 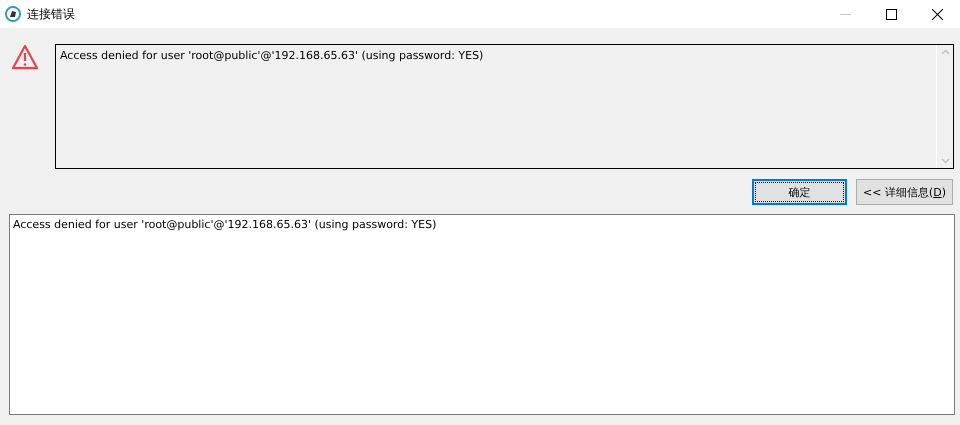 I want to click on warning-icon, so click(x=25, y=57).